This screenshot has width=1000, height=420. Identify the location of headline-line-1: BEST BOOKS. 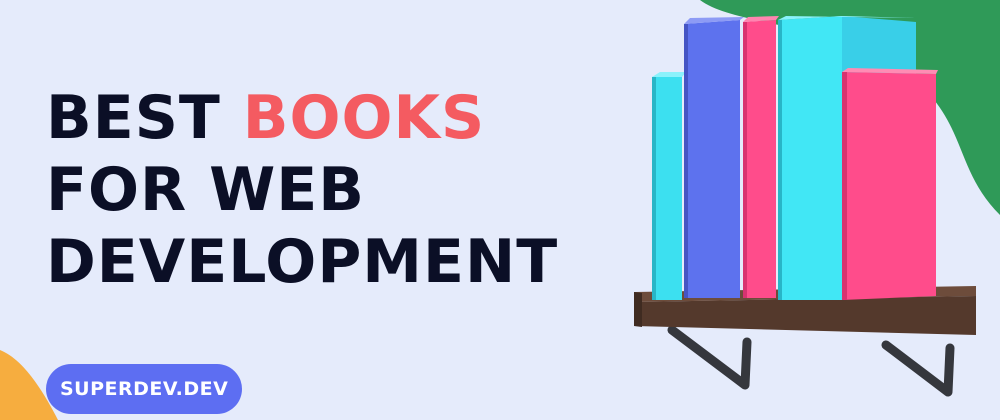
(302, 118).